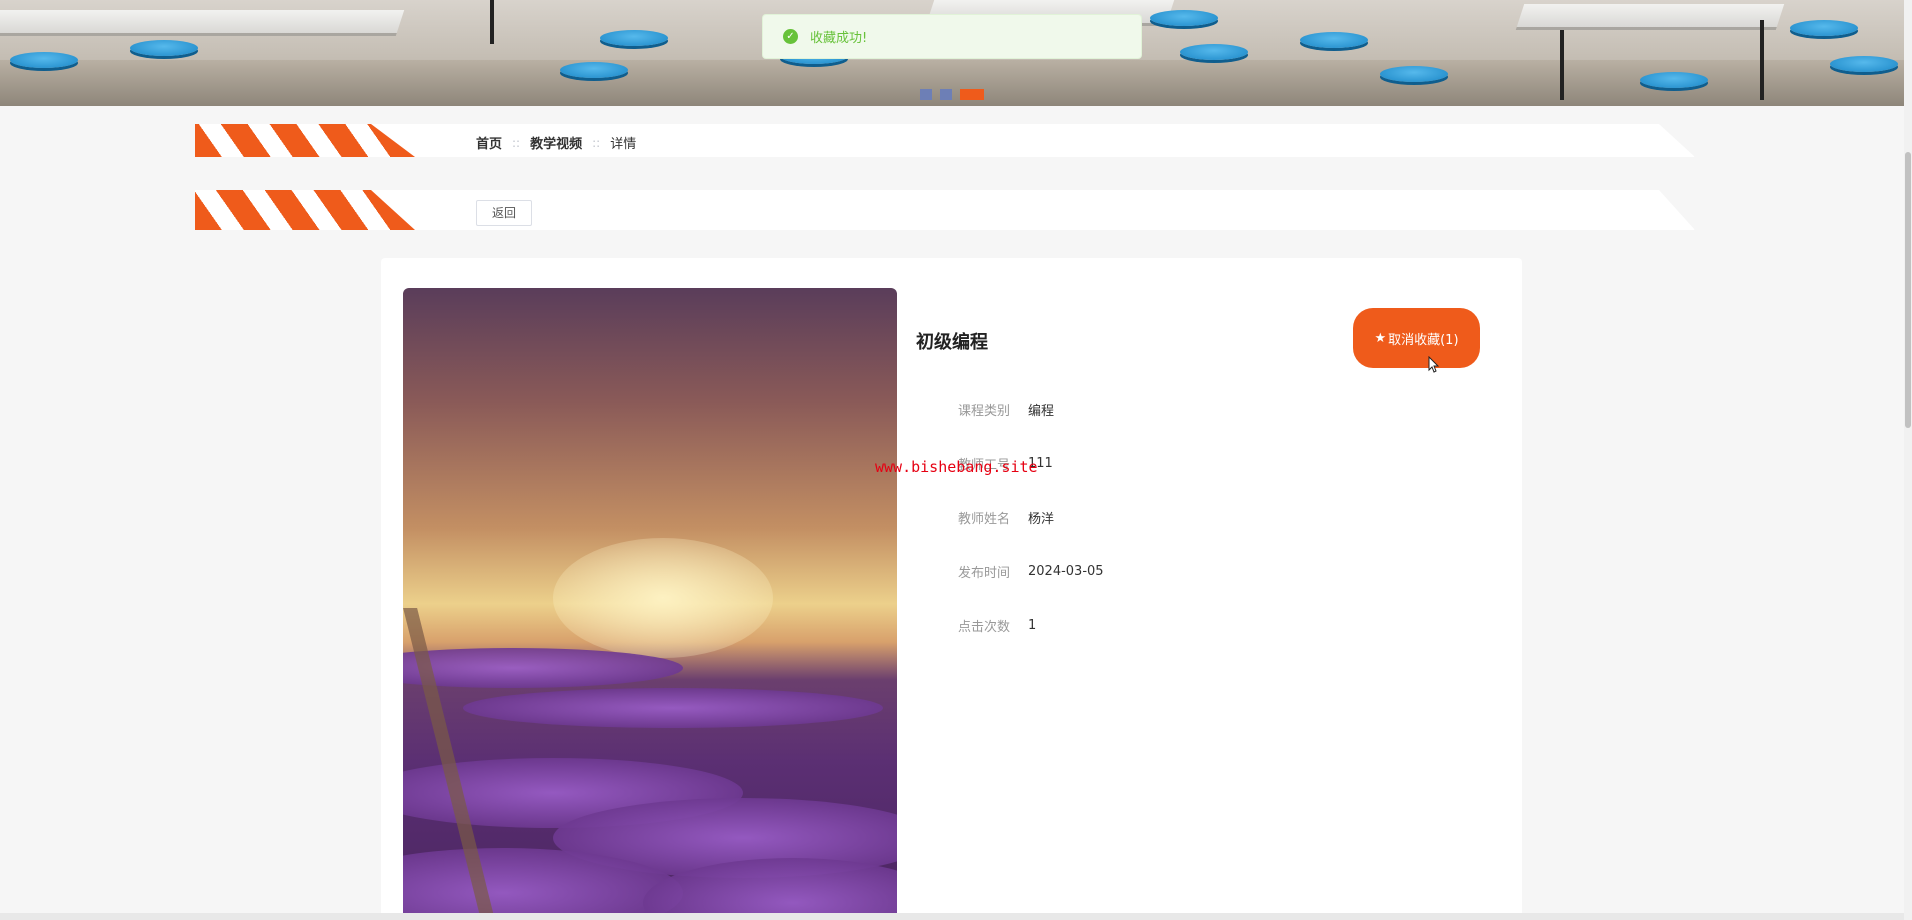 The height and width of the screenshot is (920, 1912). I want to click on success-toast: ✓ 收藏成功!, so click(952, 36).